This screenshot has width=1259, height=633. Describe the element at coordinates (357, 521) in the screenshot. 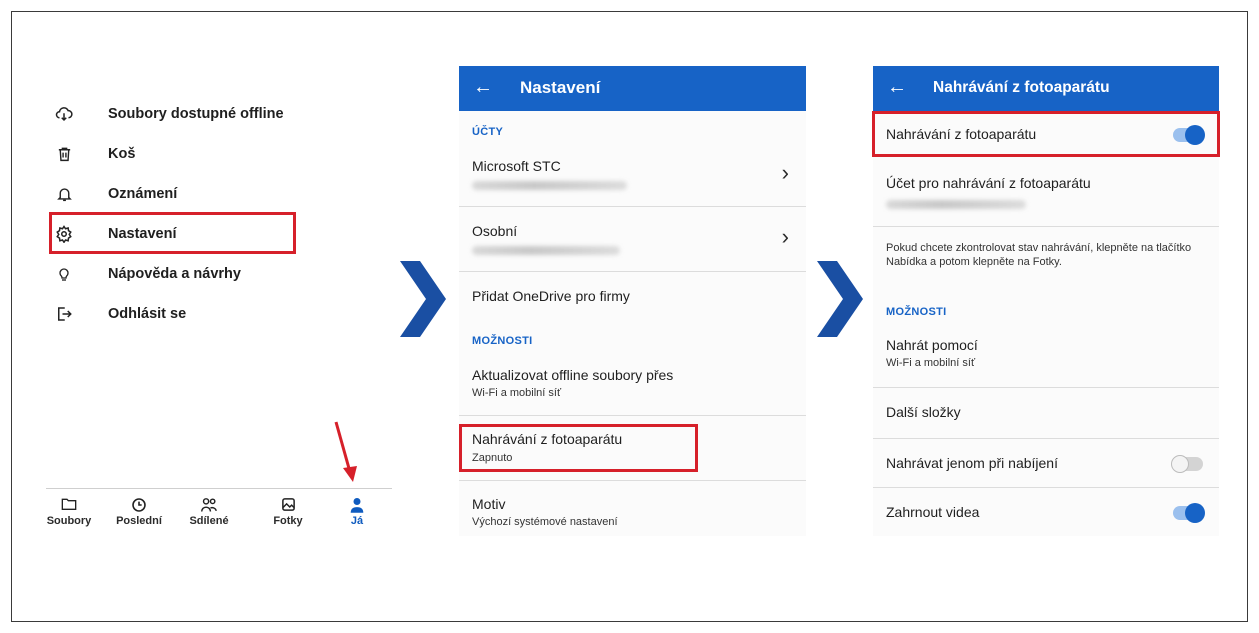

I see `tab-label: Já` at that location.